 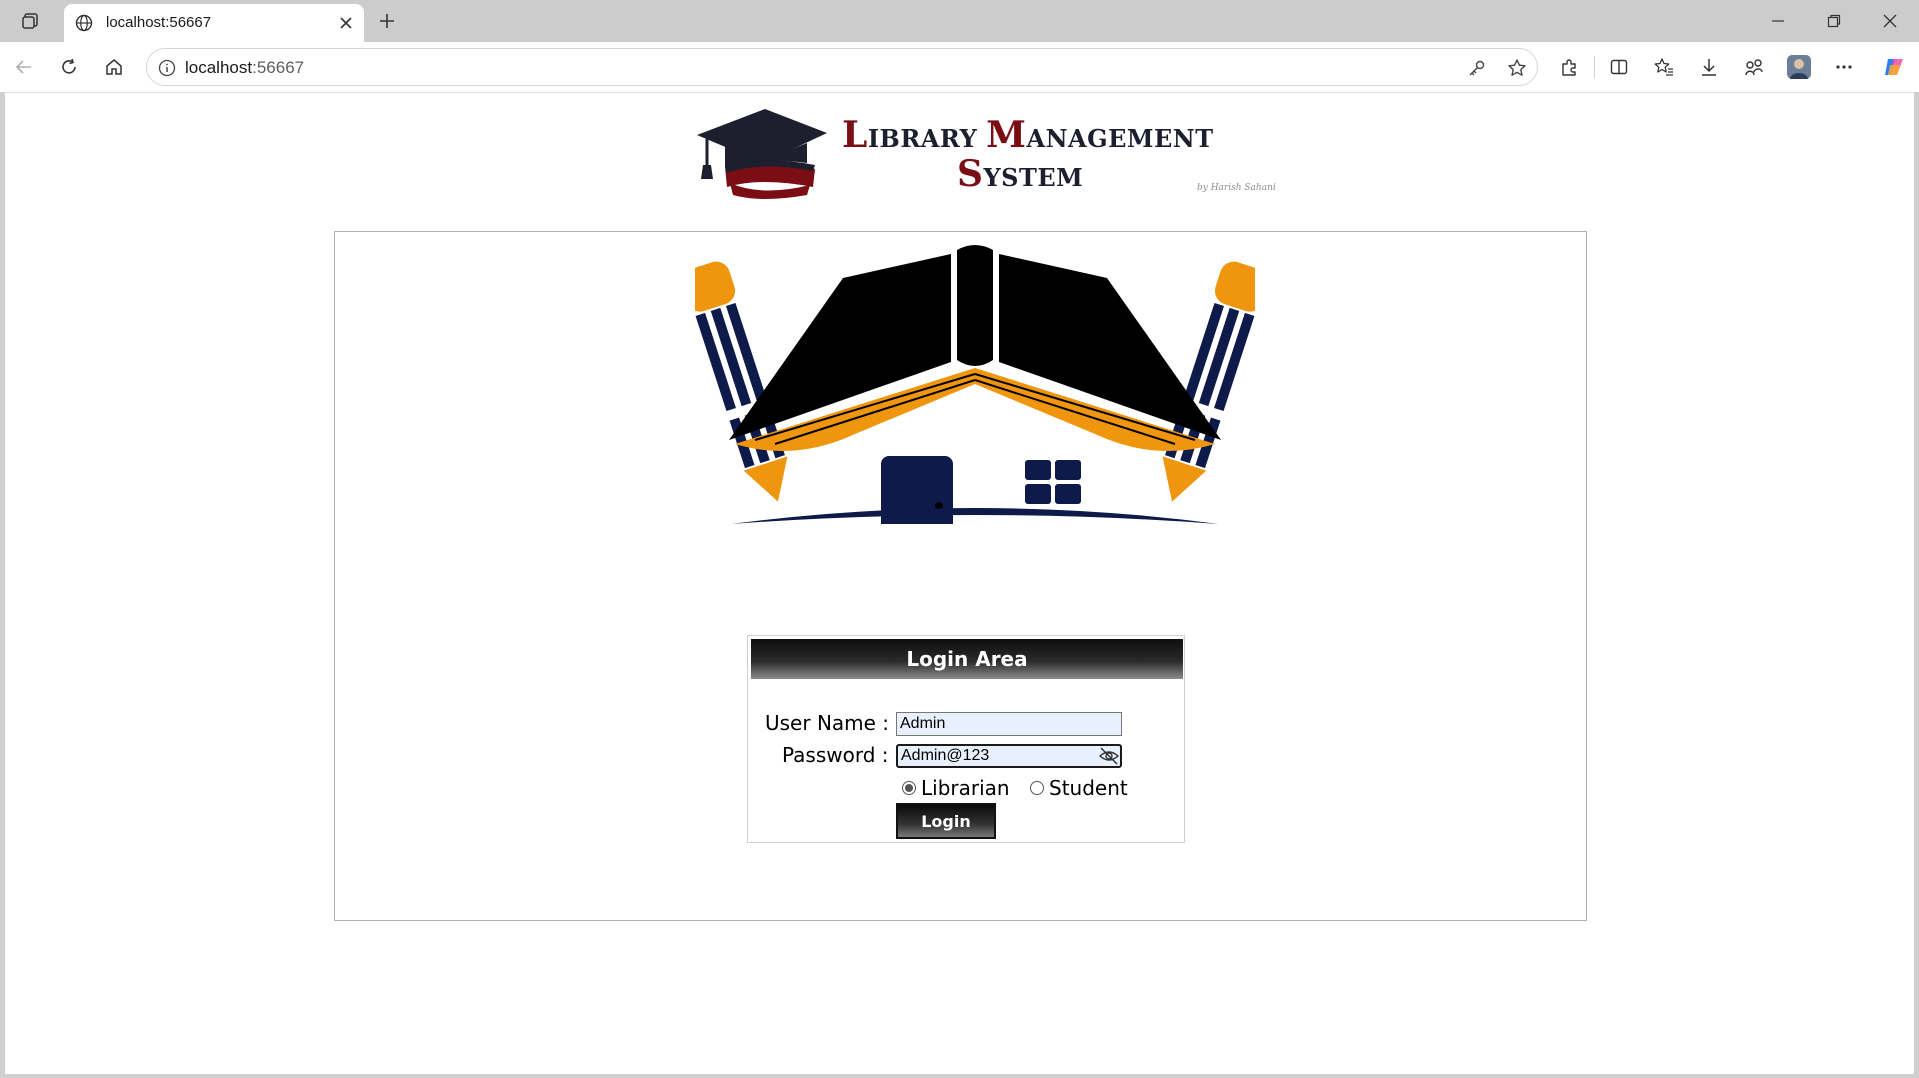 I want to click on role-student-label: Student, so click(x=1088, y=788).